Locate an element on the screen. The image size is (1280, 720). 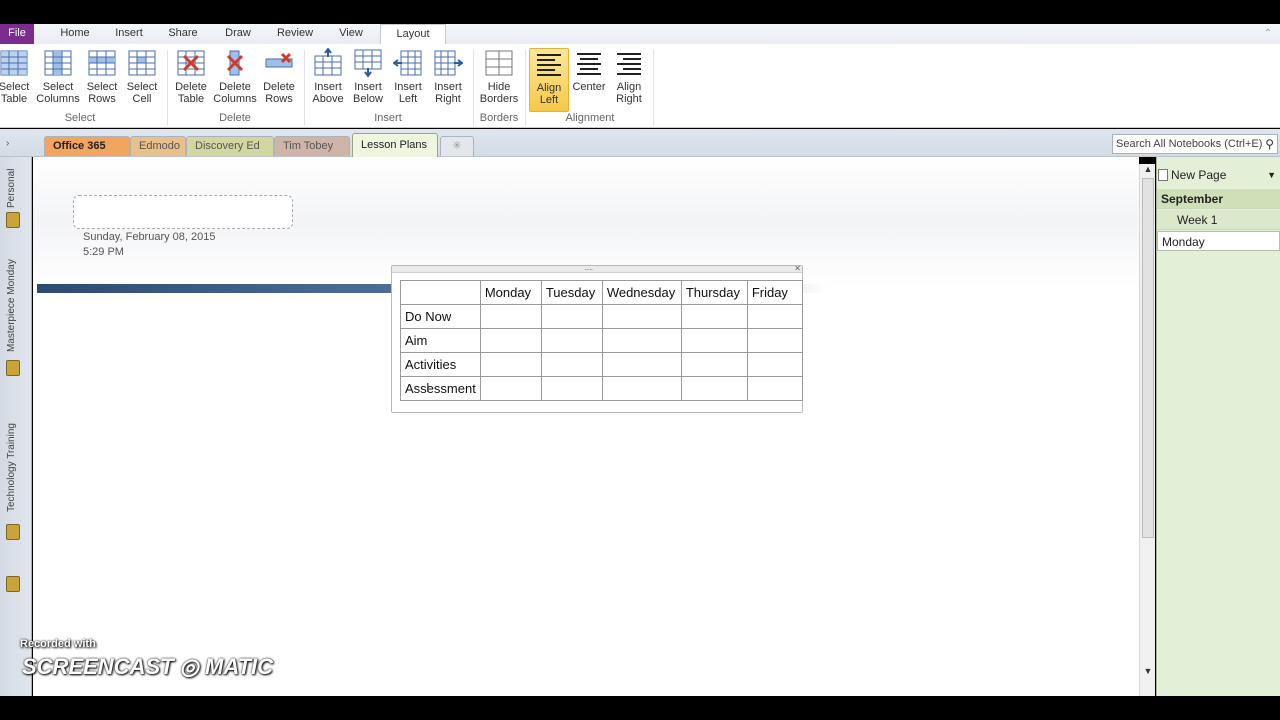
select-rows-button: Select Rows is located at coordinates (102, 80).